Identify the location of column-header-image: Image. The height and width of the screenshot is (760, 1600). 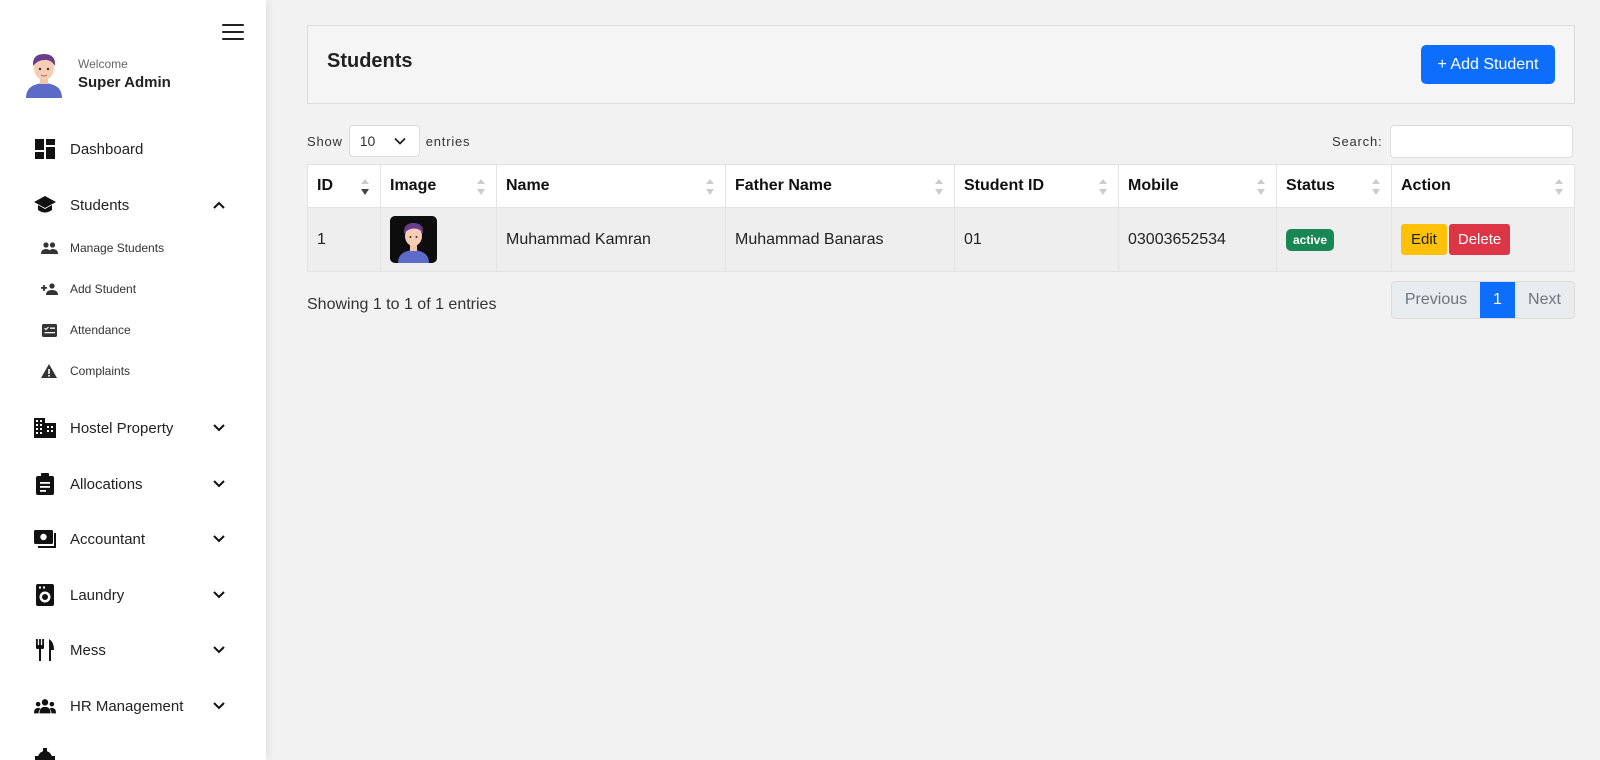
(438, 186).